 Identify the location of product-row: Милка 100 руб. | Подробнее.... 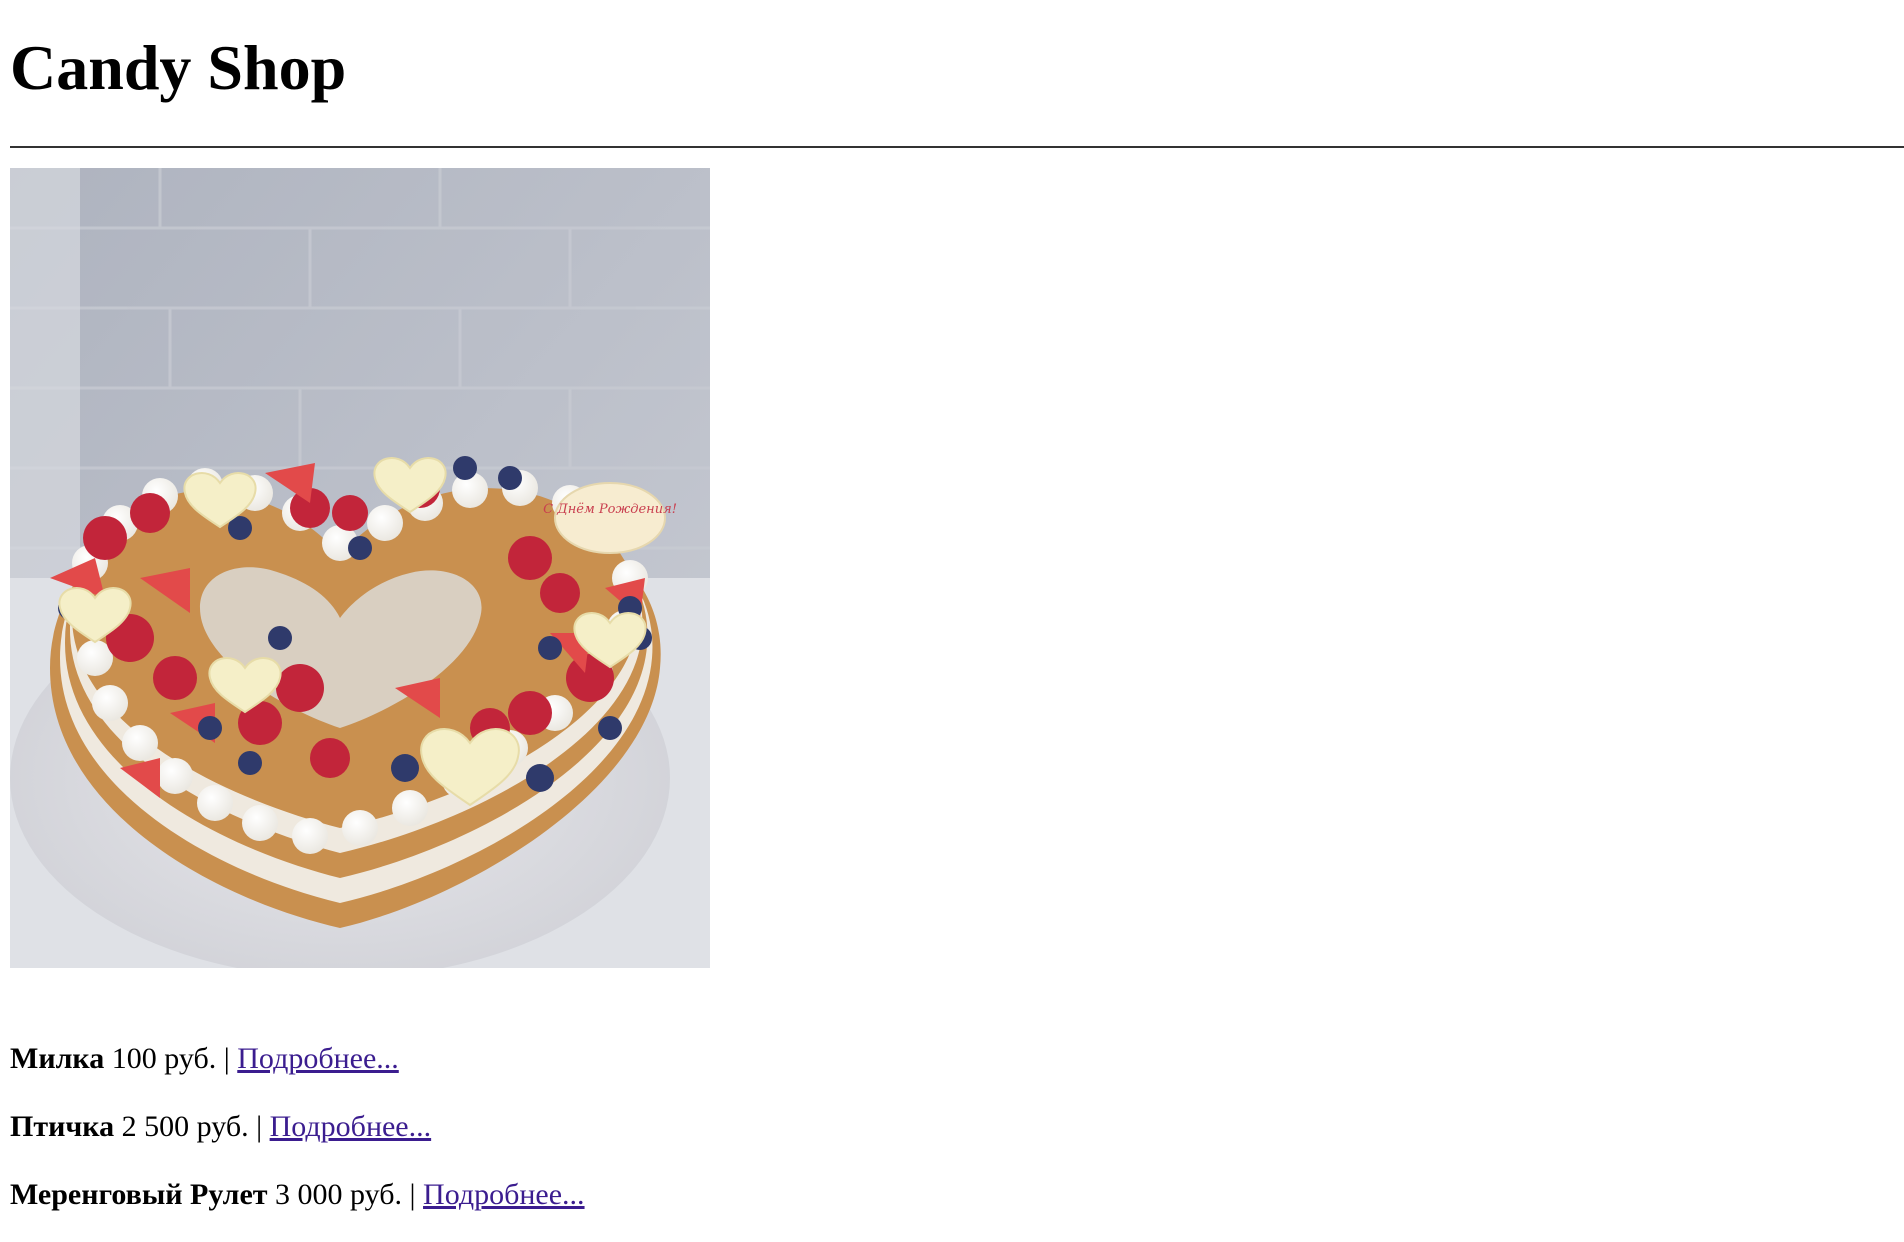
(297, 1059).